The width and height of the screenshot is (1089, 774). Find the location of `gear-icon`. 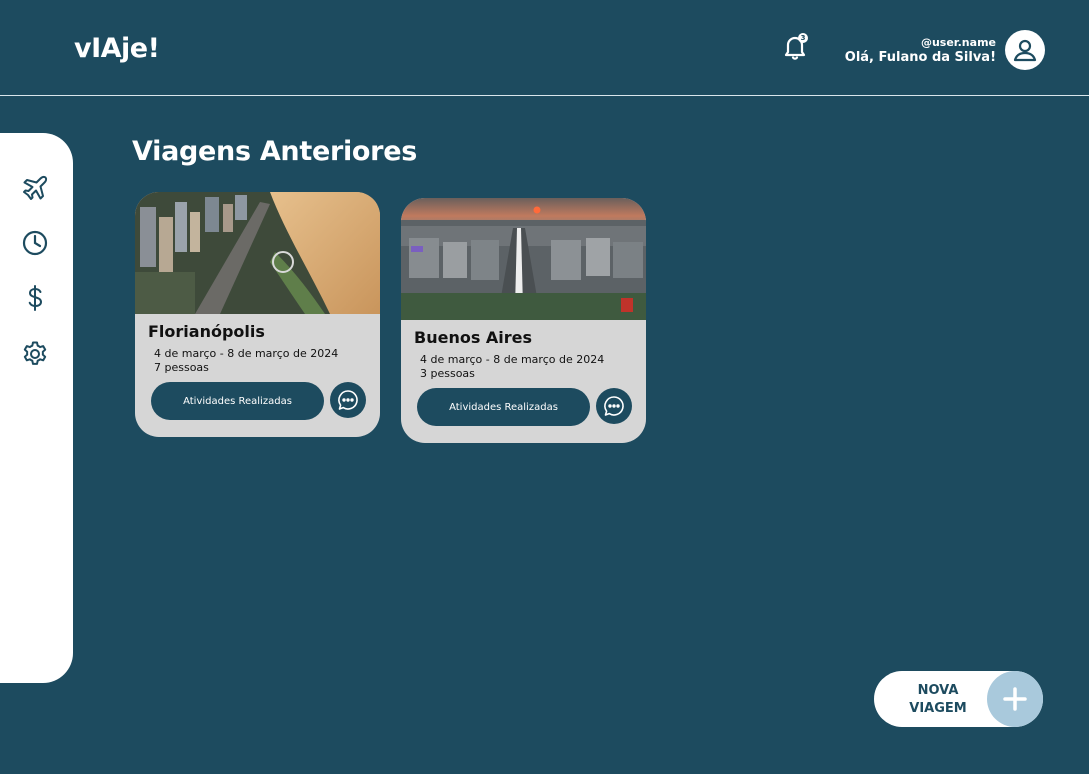

gear-icon is located at coordinates (35, 353).